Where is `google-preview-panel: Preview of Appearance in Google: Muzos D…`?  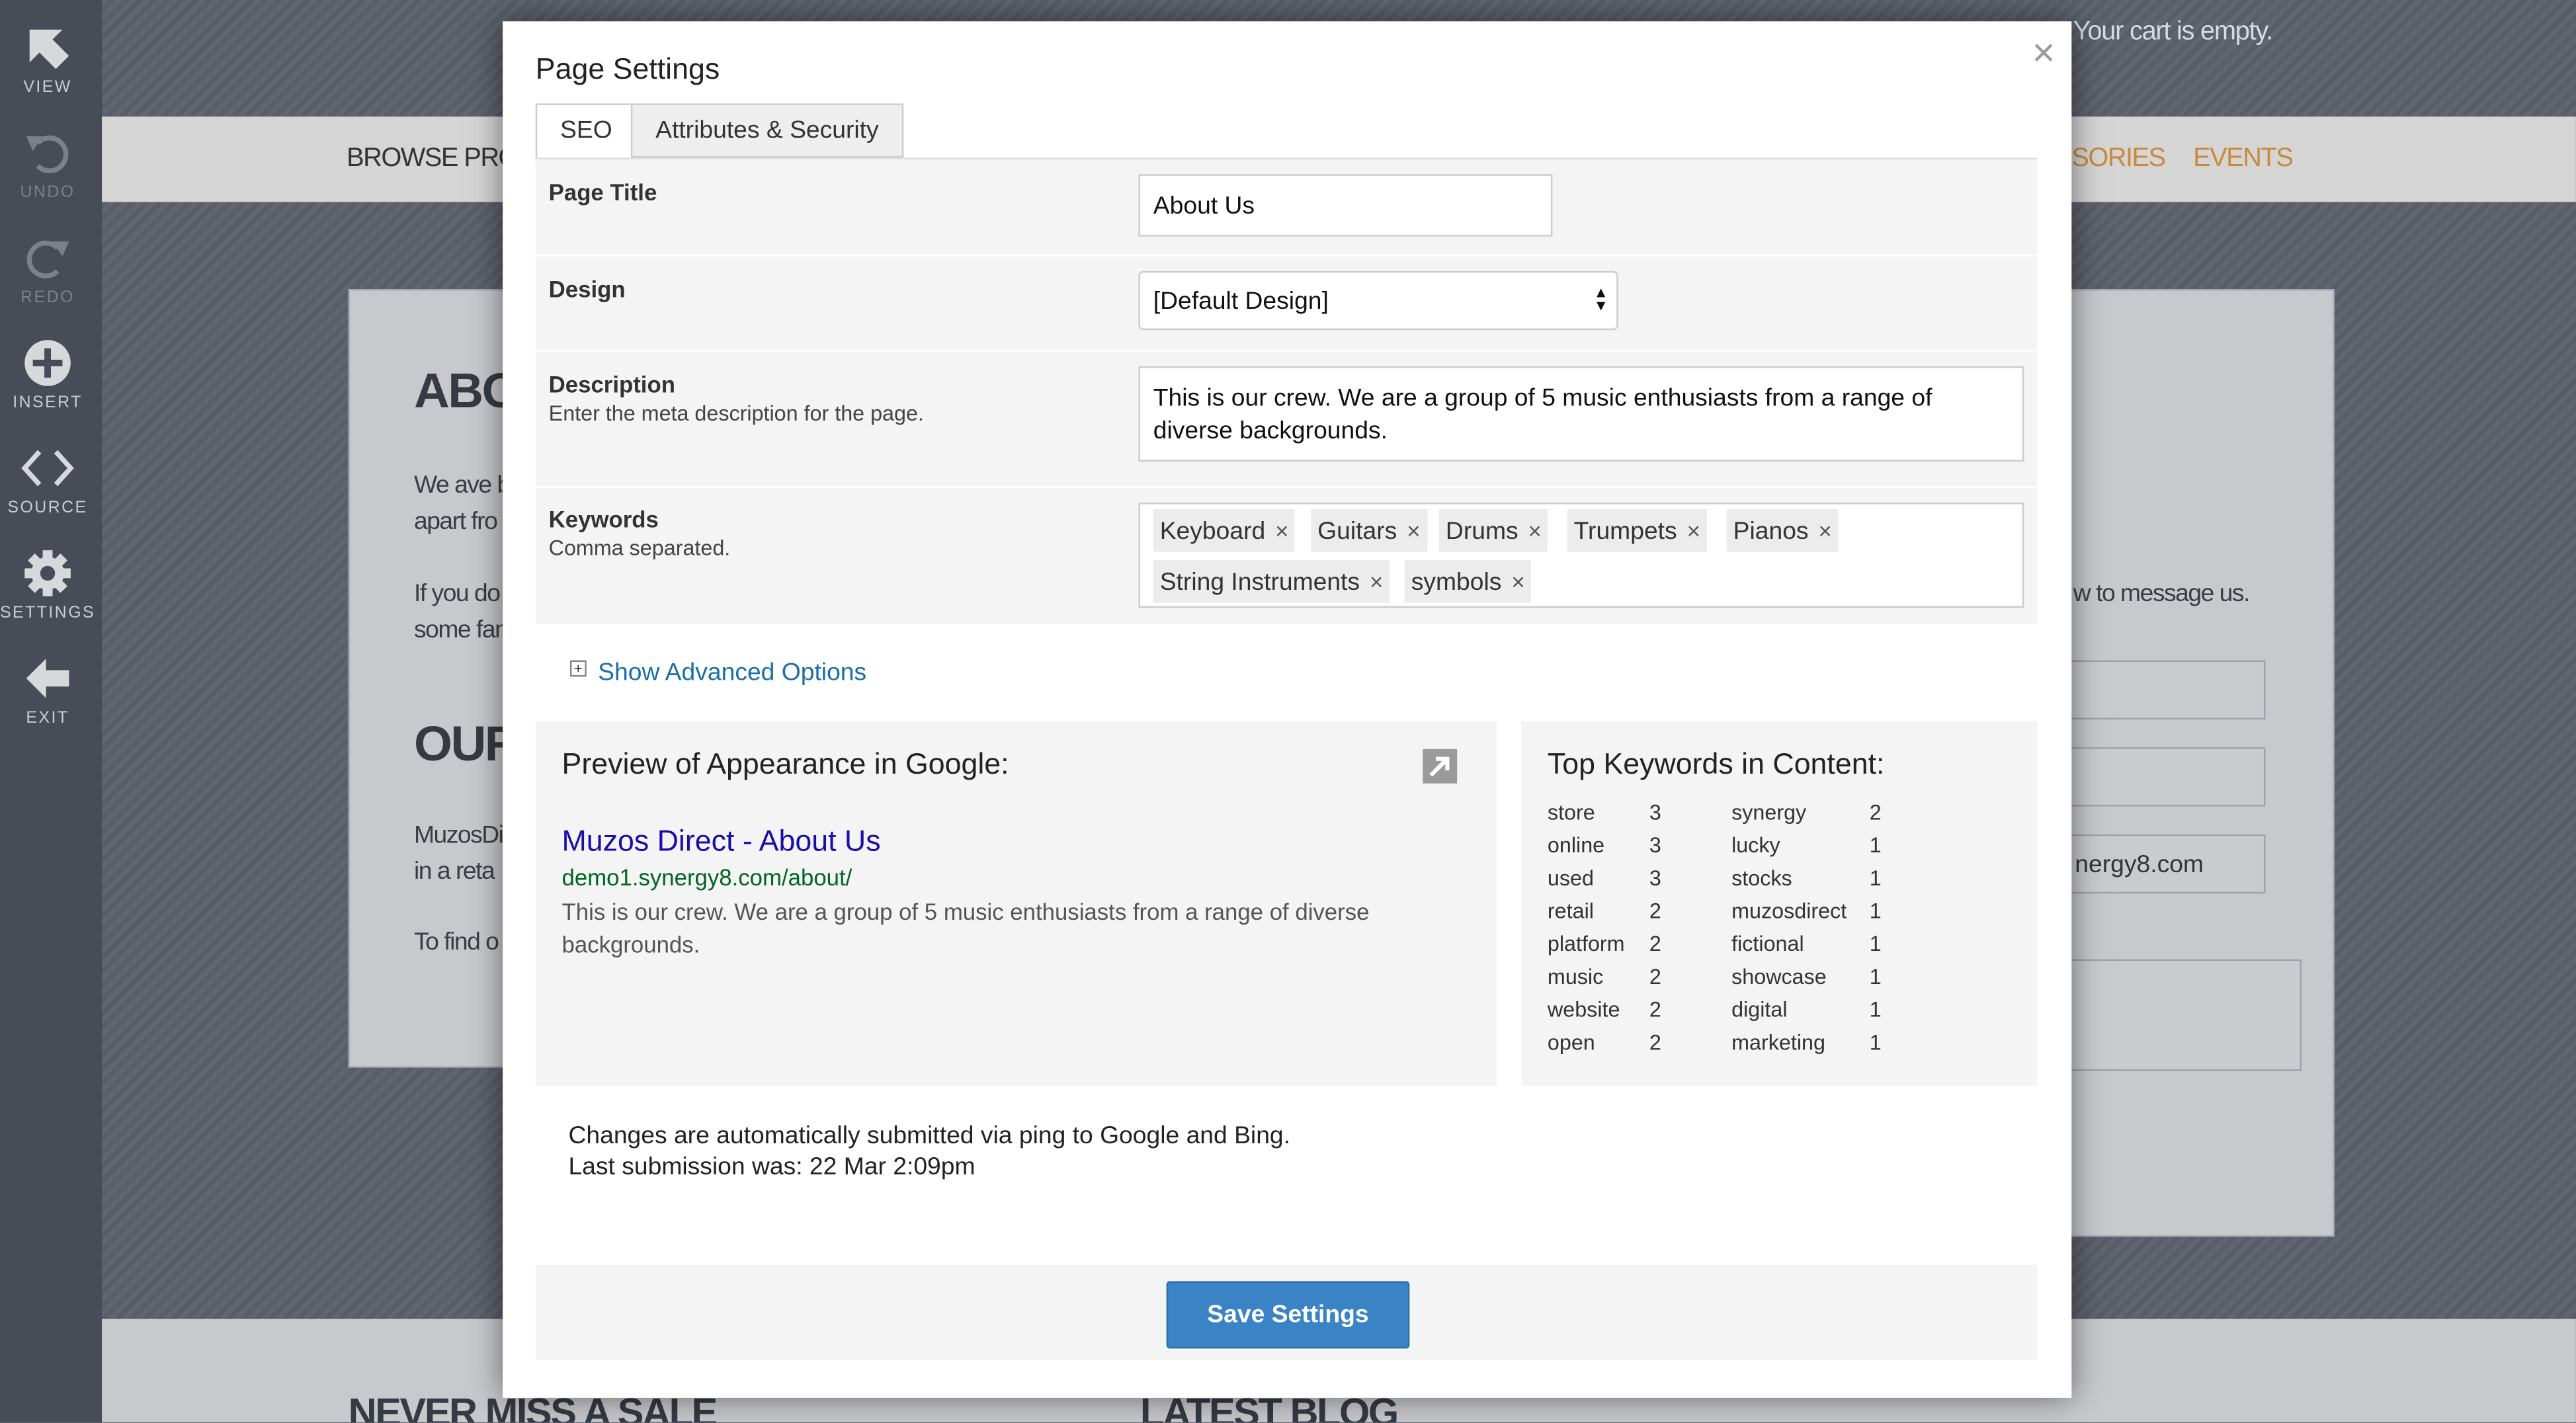 google-preview-panel: Preview of Appearance in Google: Muzos D… is located at coordinates (1016, 903).